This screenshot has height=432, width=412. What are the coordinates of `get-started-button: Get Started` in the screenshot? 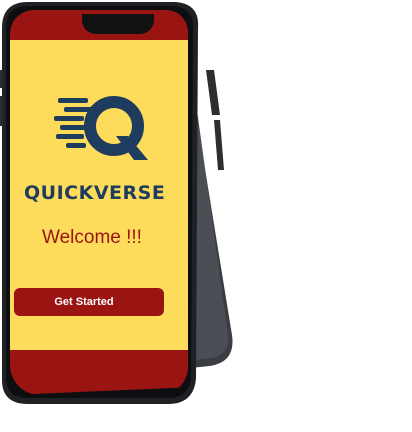 It's located at (89, 302).